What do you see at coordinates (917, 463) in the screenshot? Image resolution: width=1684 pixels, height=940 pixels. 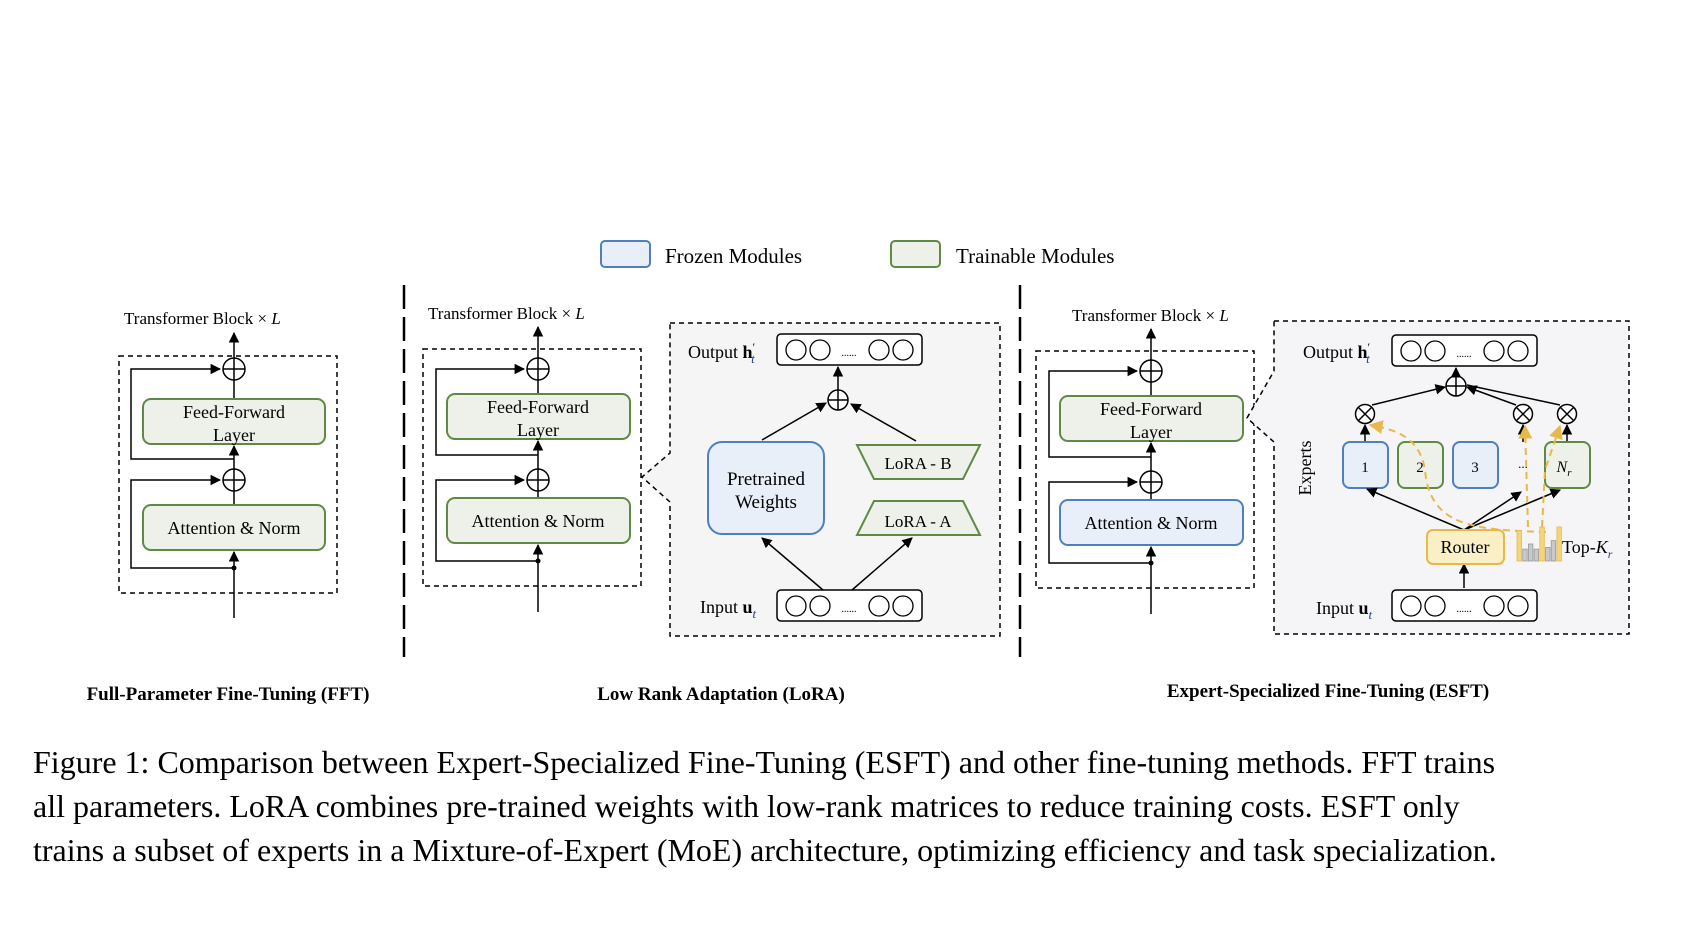 I see `lora-b-label: LoRA - B` at bounding box center [917, 463].